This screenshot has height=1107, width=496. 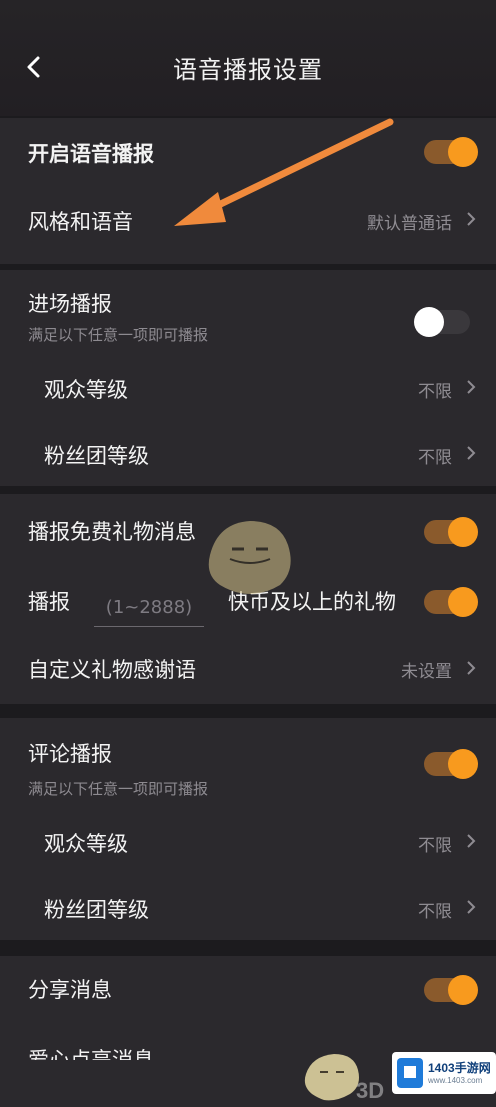 I want to click on thanks-row: 自定义礼物感谢语 未设置, so click(x=248, y=670).